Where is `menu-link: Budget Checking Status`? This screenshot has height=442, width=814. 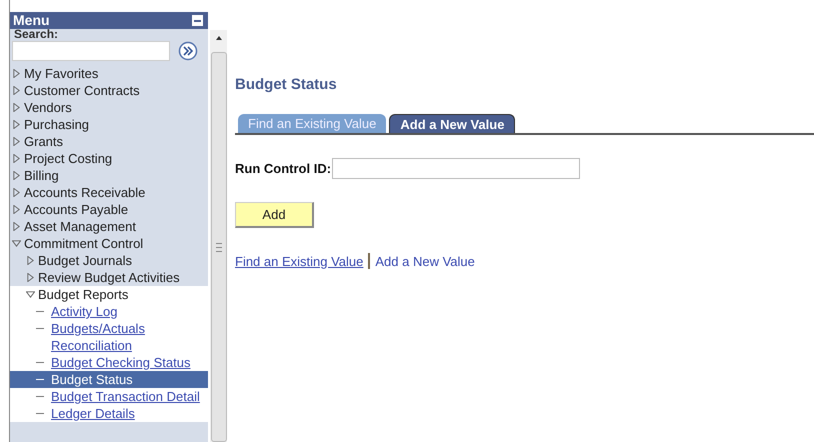 menu-link: Budget Checking Status is located at coordinates (109, 362).